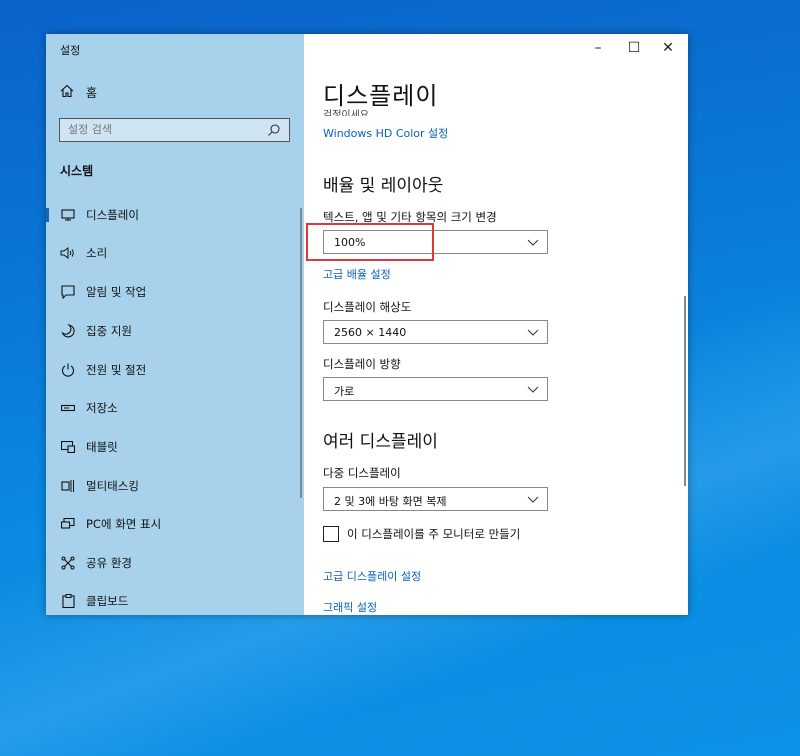 This screenshot has width=800, height=756. What do you see at coordinates (357, 274) in the screenshot?
I see `advanced-scaling-link: 고급 배율 설정` at bounding box center [357, 274].